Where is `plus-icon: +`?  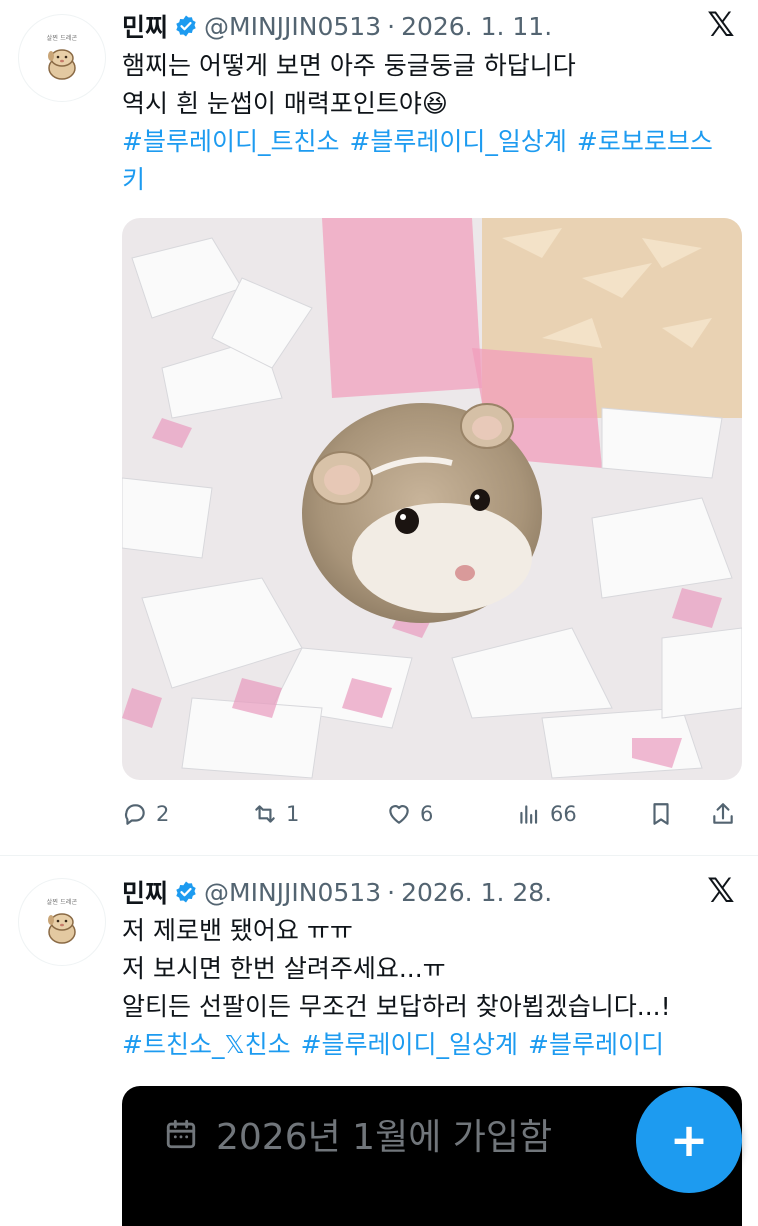 plus-icon: + is located at coordinates (689, 1140).